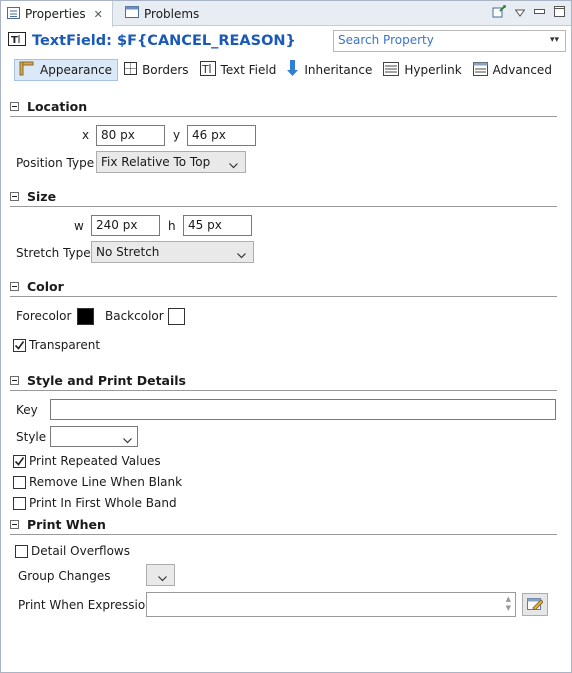 This screenshot has width=572, height=673. What do you see at coordinates (125, 225) in the screenshot?
I see `w-field: 240 px` at bounding box center [125, 225].